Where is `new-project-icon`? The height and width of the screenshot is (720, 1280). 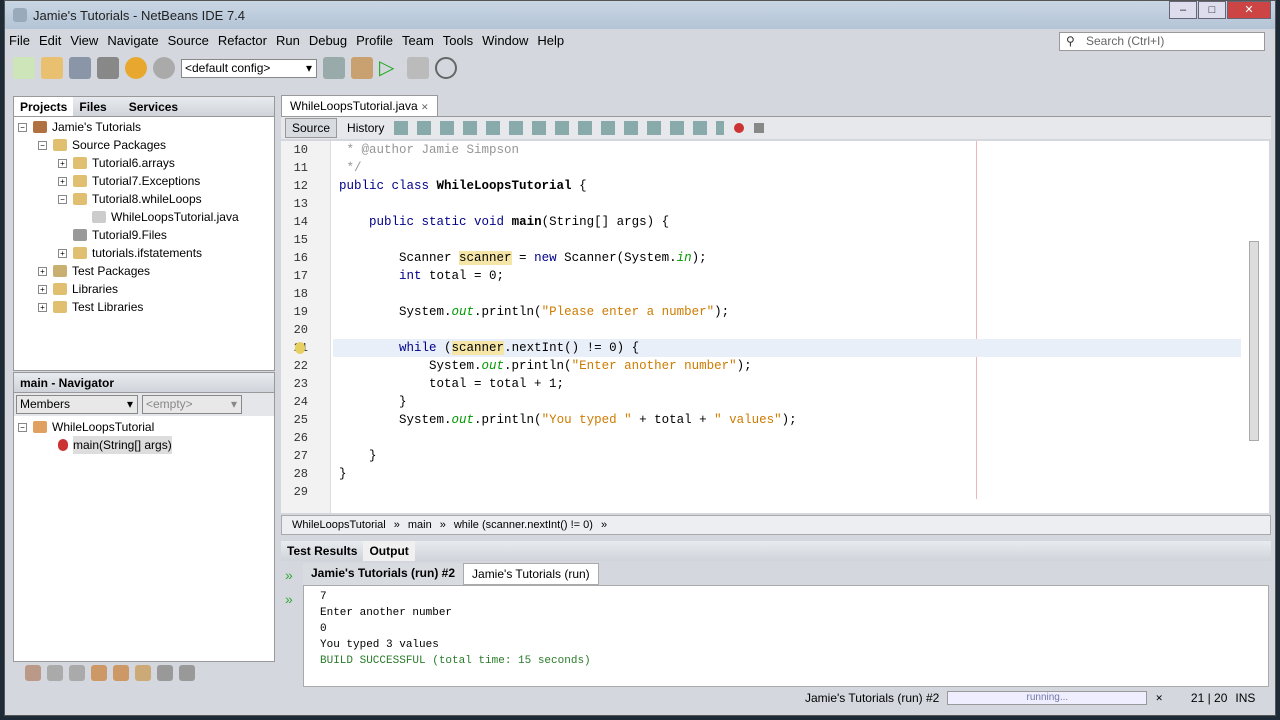 new-project-icon is located at coordinates (52, 68).